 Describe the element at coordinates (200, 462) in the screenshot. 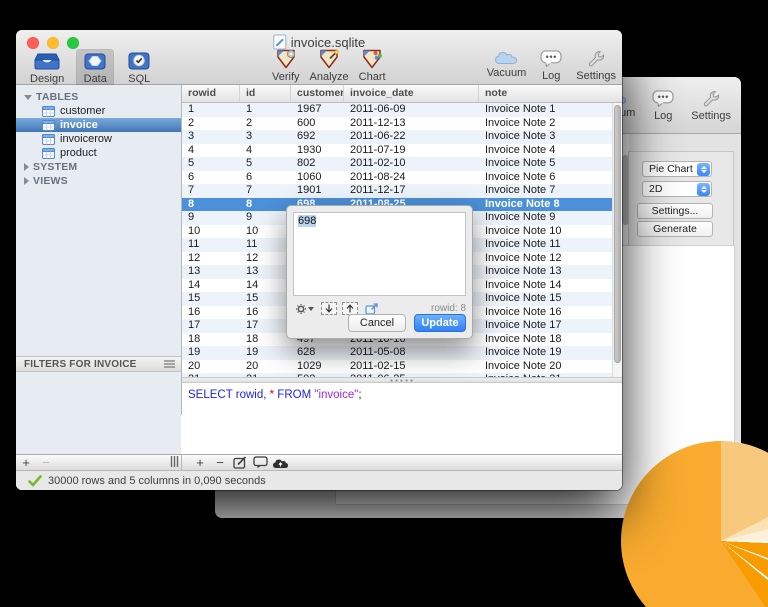

I see `add-row-button: +` at that location.